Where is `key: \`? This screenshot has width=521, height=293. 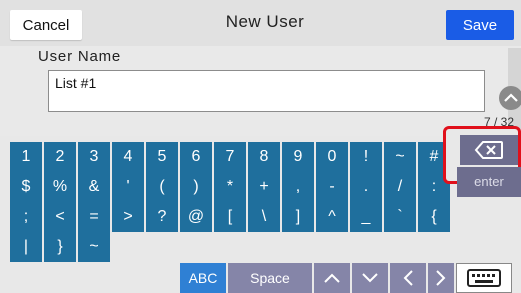
key: \ is located at coordinates (264, 217).